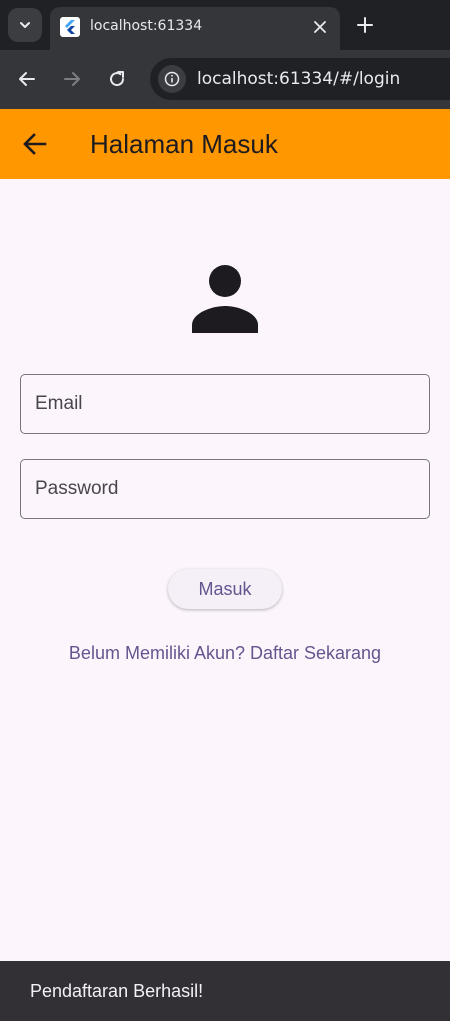 The image size is (450, 1021). I want to click on browser-tab: localhost:61334, so click(195, 28).